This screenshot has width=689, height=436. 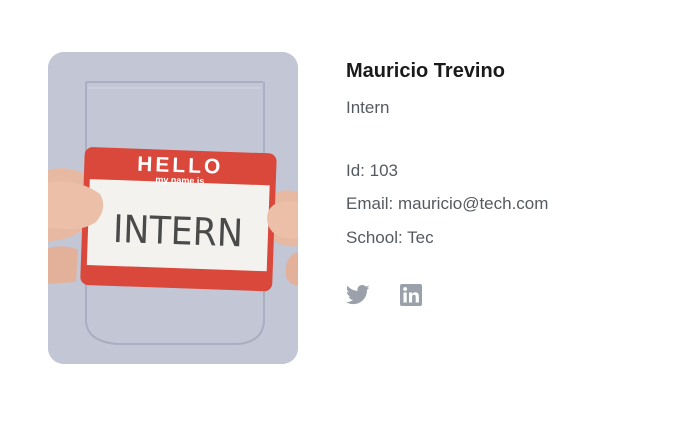 What do you see at coordinates (368, 107) in the screenshot?
I see `profile-role: Intern` at bounding box center [368, 107].